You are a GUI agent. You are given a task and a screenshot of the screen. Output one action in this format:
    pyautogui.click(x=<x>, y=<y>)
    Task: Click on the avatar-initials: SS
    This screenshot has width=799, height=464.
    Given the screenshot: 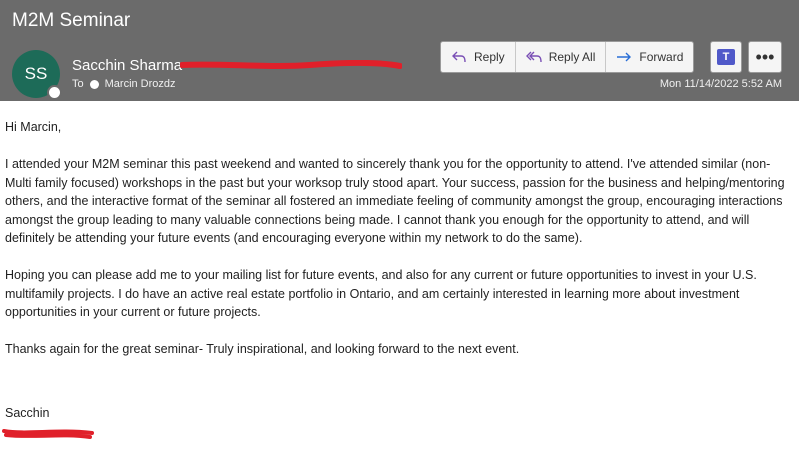 What is the action you would take?
    pyautogui.click(x=36, y=73)
    